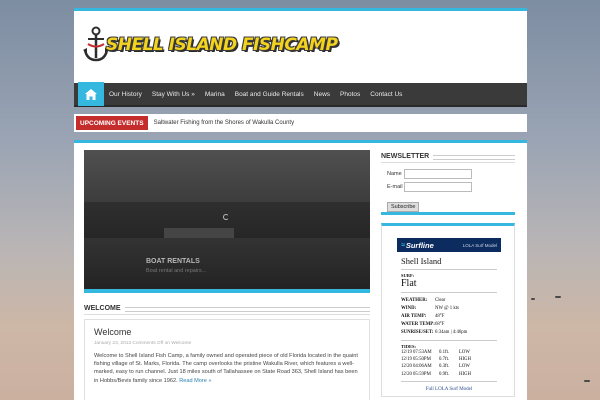 The height and width of the screenshot is (400, 600). I want to click on slider-image-water, so click(227, 265).